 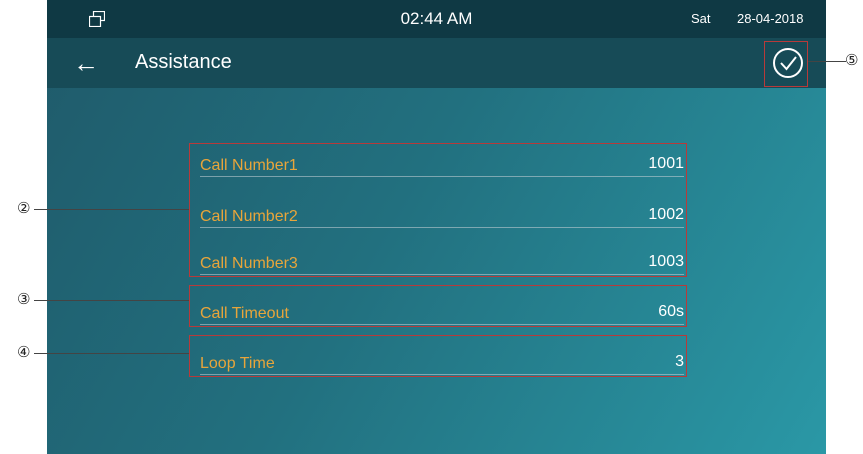 I want to click on back-arrow-icon: ←, so click(x=86, y=63).